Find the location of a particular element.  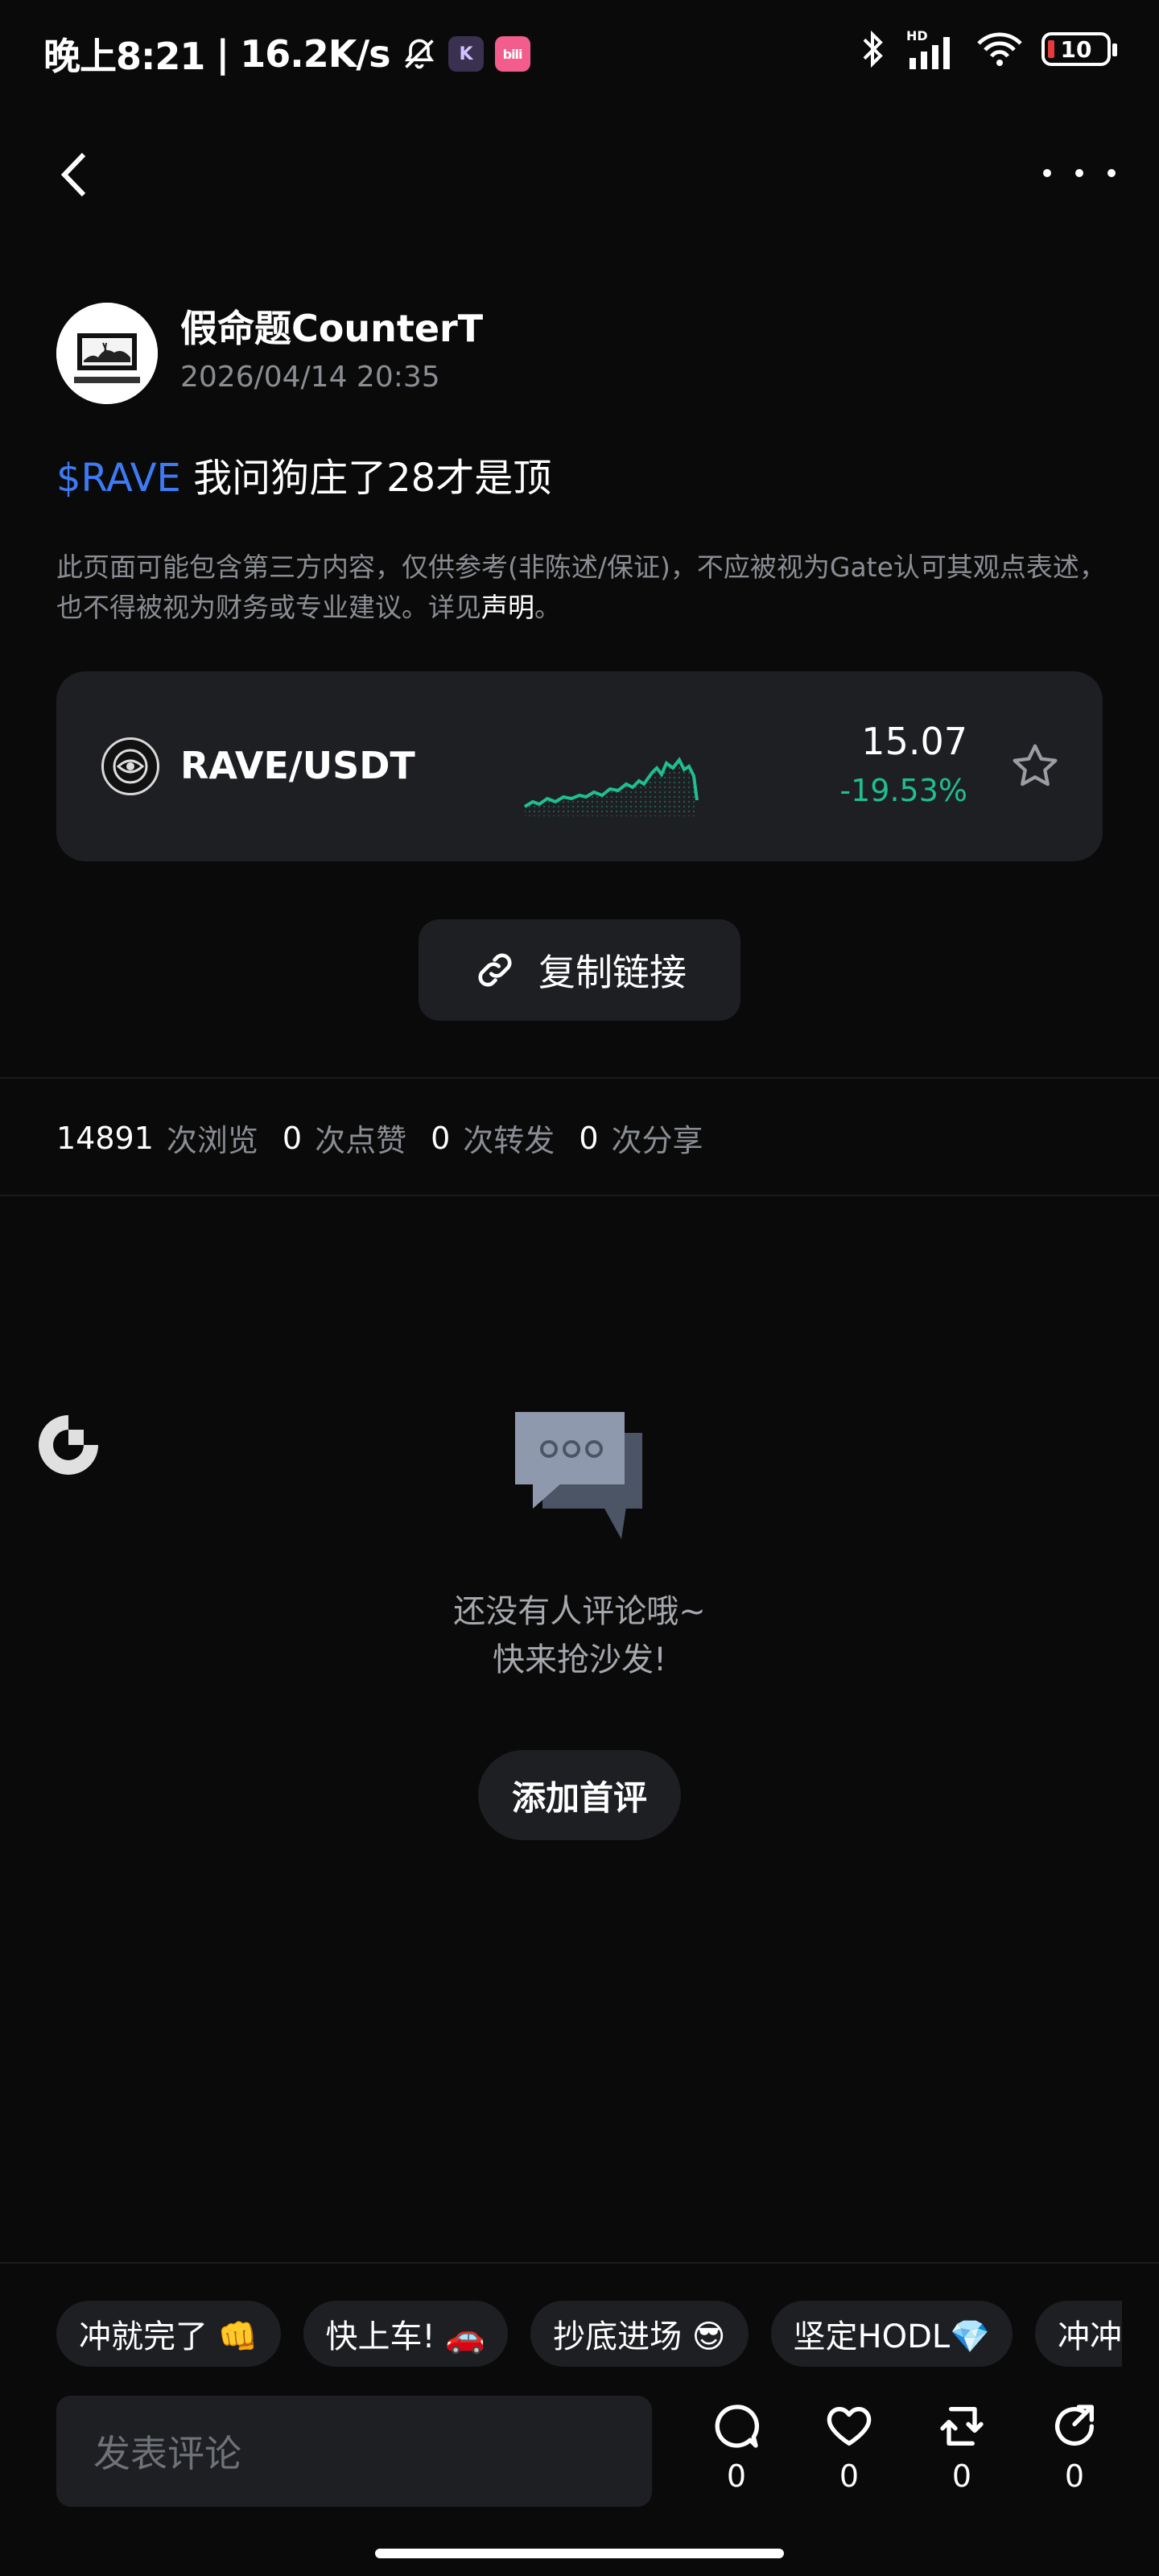

heart-icon is located at coordinates (849, 2426).